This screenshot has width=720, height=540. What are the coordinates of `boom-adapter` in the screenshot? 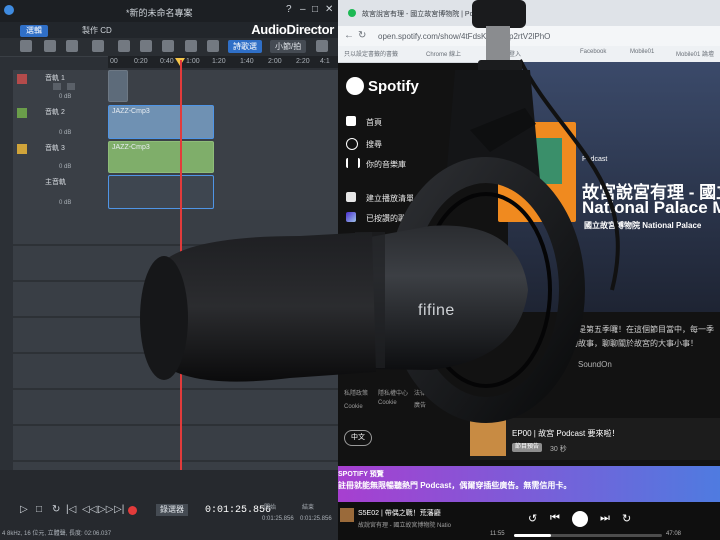 It's located at (499, 14).